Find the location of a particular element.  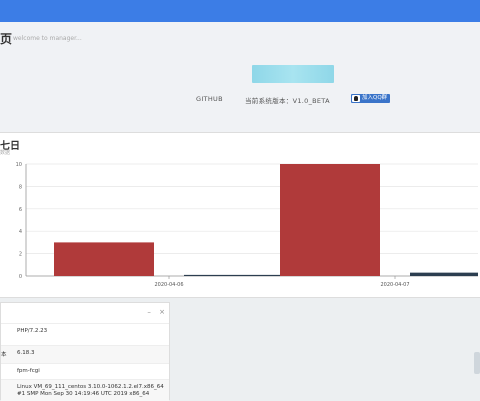

top-navbar is located at coordinates (240, 11).